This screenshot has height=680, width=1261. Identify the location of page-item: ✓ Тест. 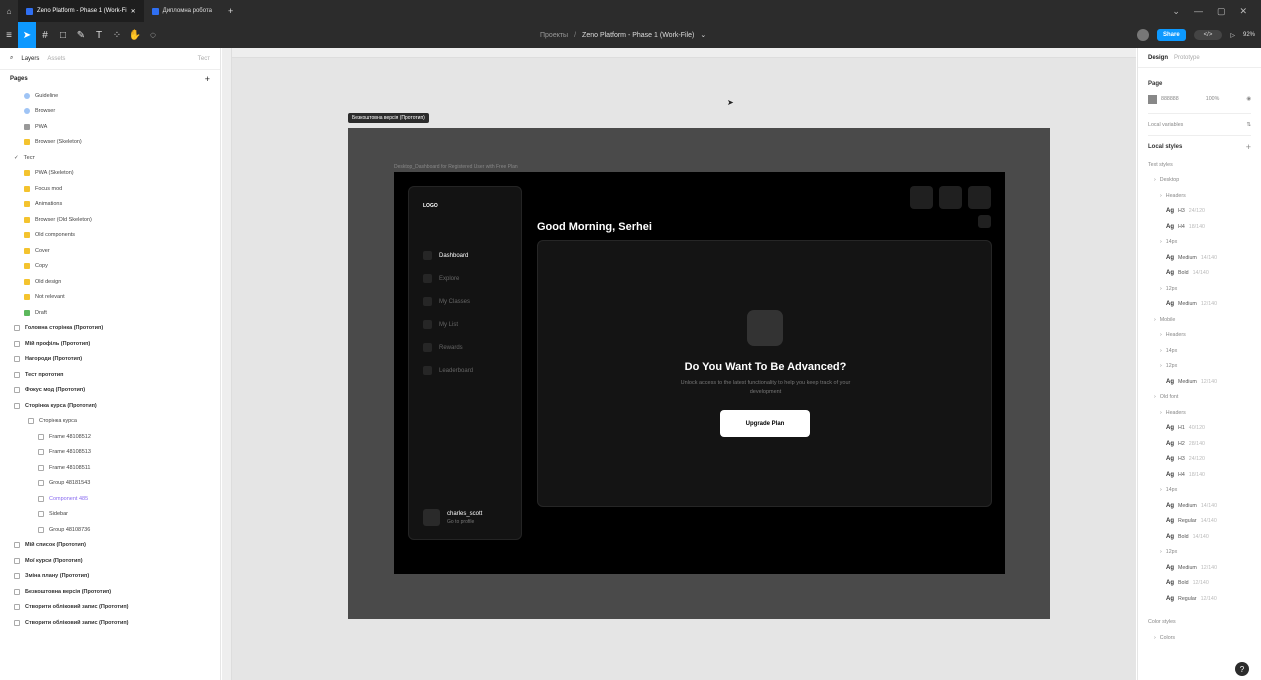
(110, 158).